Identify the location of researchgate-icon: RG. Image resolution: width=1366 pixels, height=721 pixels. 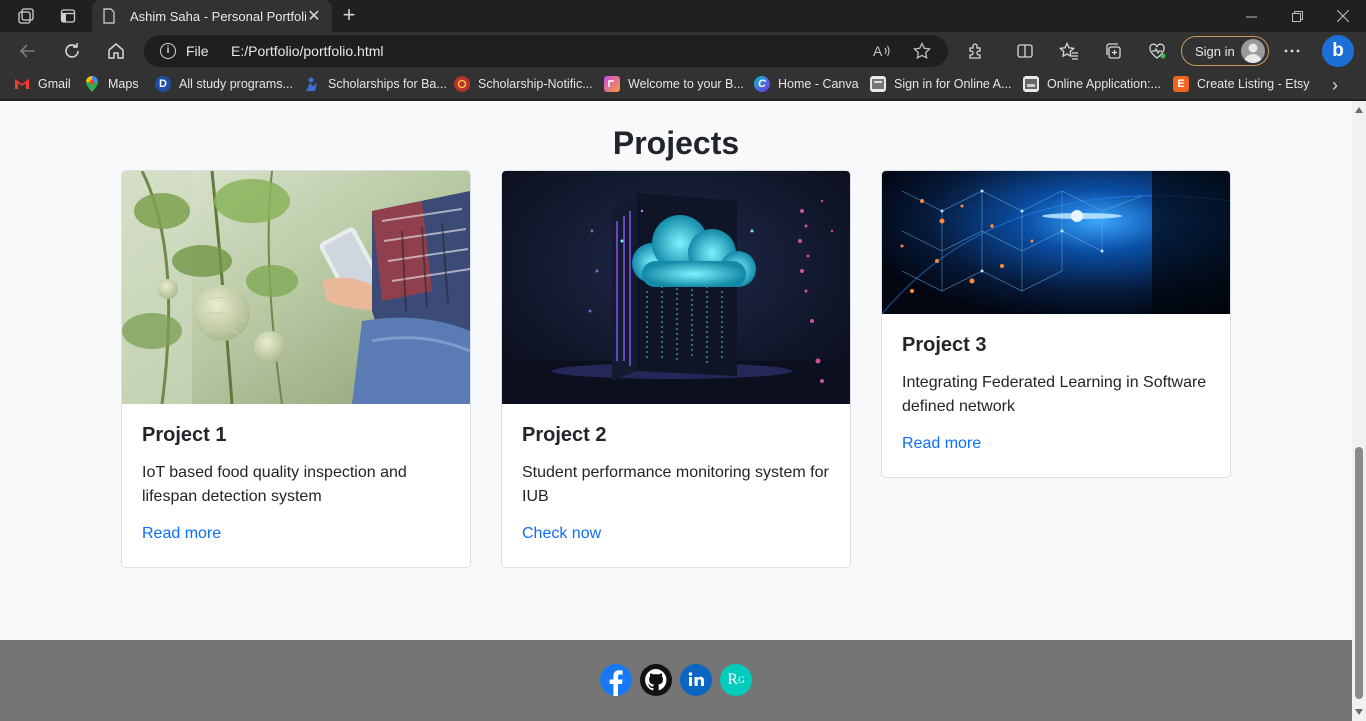
(736, 680).